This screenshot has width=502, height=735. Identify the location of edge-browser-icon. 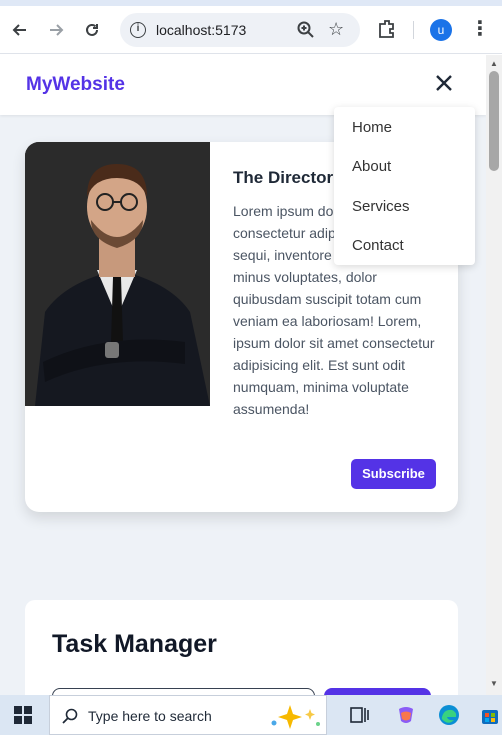
(449, 715).